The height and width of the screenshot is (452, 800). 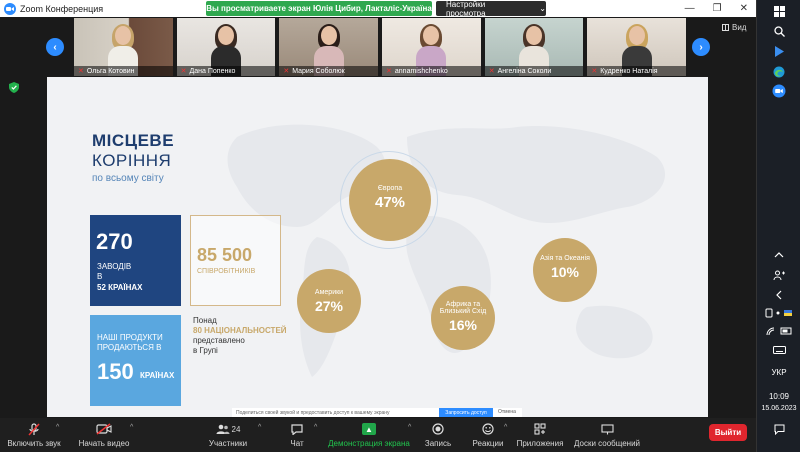 What do you see at coordinates (226, 47) in the screenshot?
I see `participant-tile: ✕ Дана Попенко` at bounding box center [226, 47].